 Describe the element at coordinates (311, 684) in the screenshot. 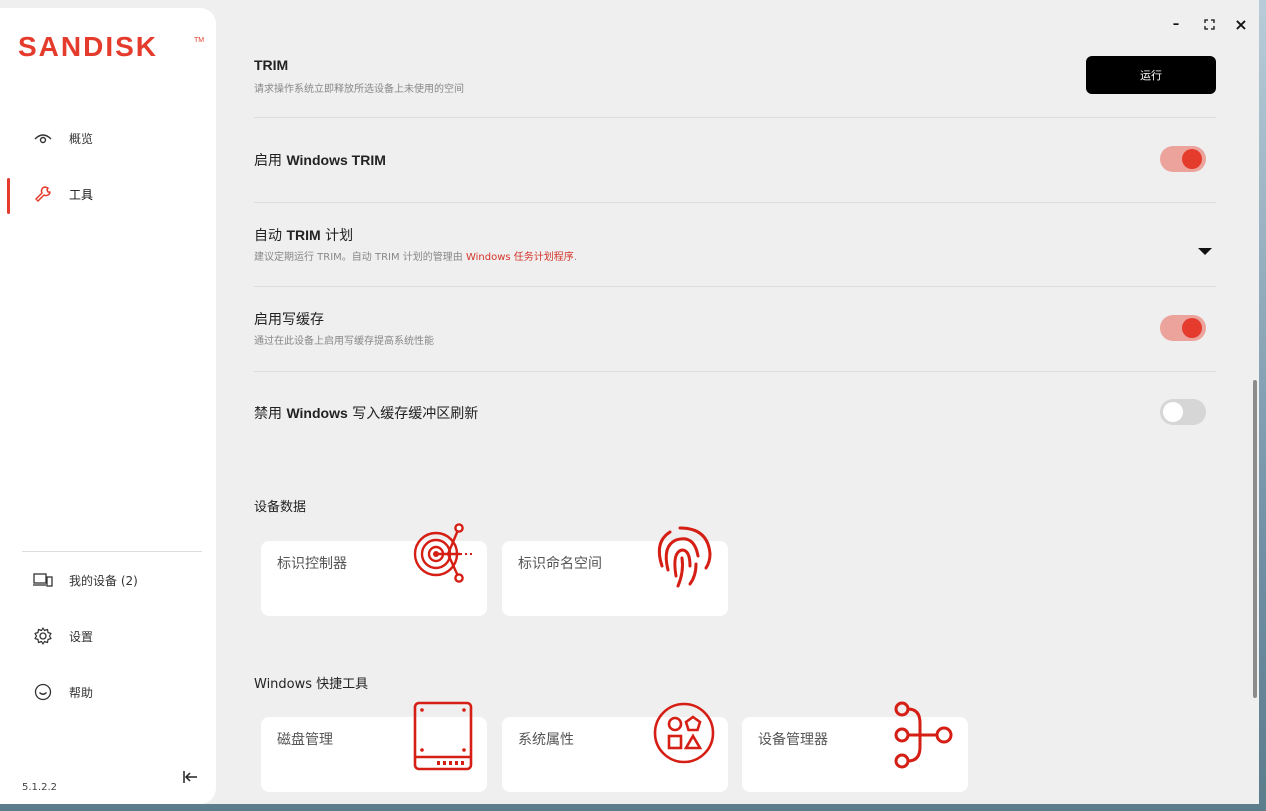

I see `windows-tools-title: Windows 快捷工具` at that location.